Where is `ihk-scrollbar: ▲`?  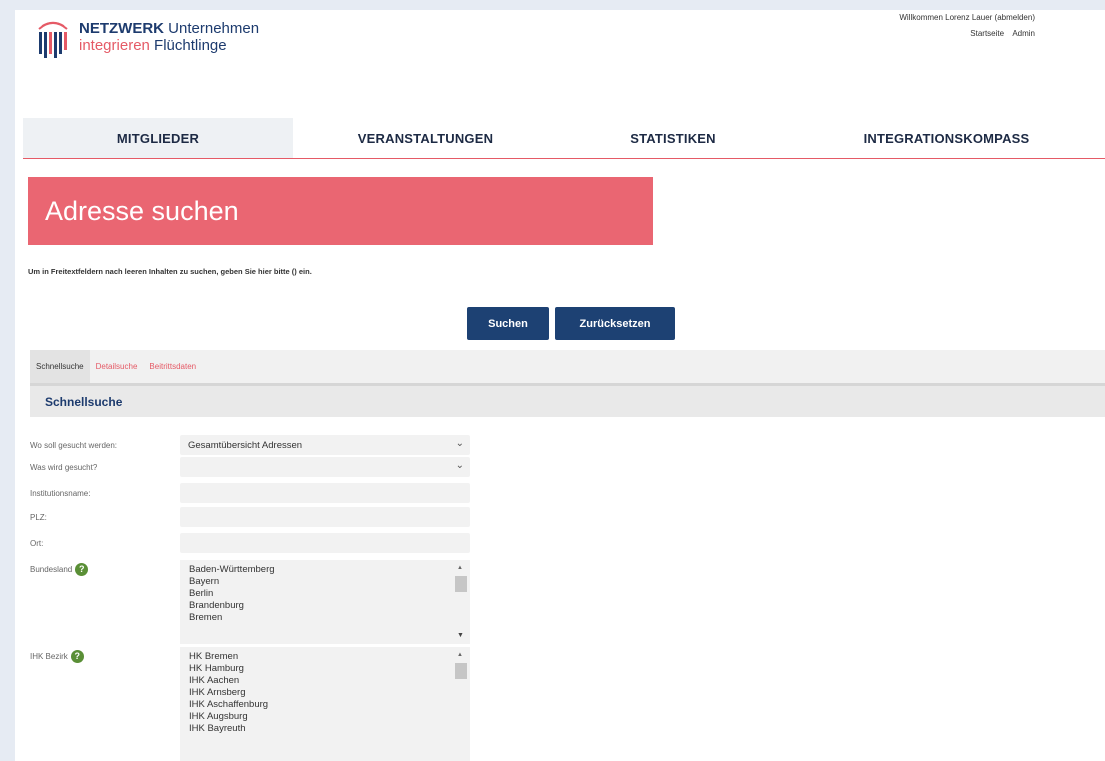 ihk-scrollbar: ▲ is located at coordinates (461, 704).